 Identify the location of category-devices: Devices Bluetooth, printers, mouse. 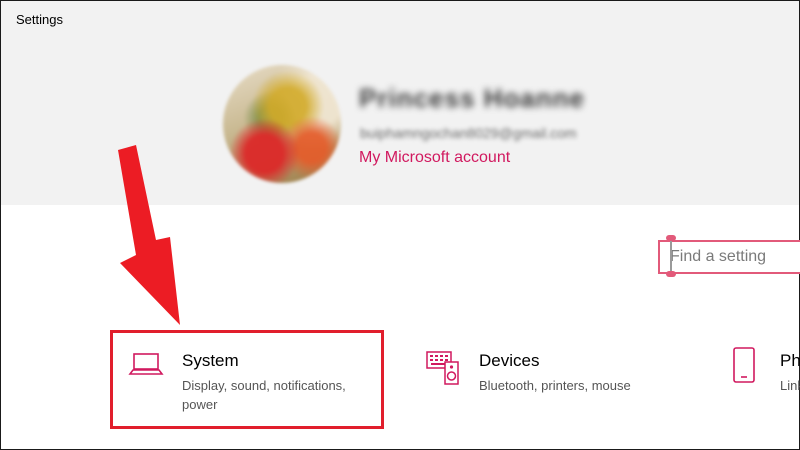
(547, 379).